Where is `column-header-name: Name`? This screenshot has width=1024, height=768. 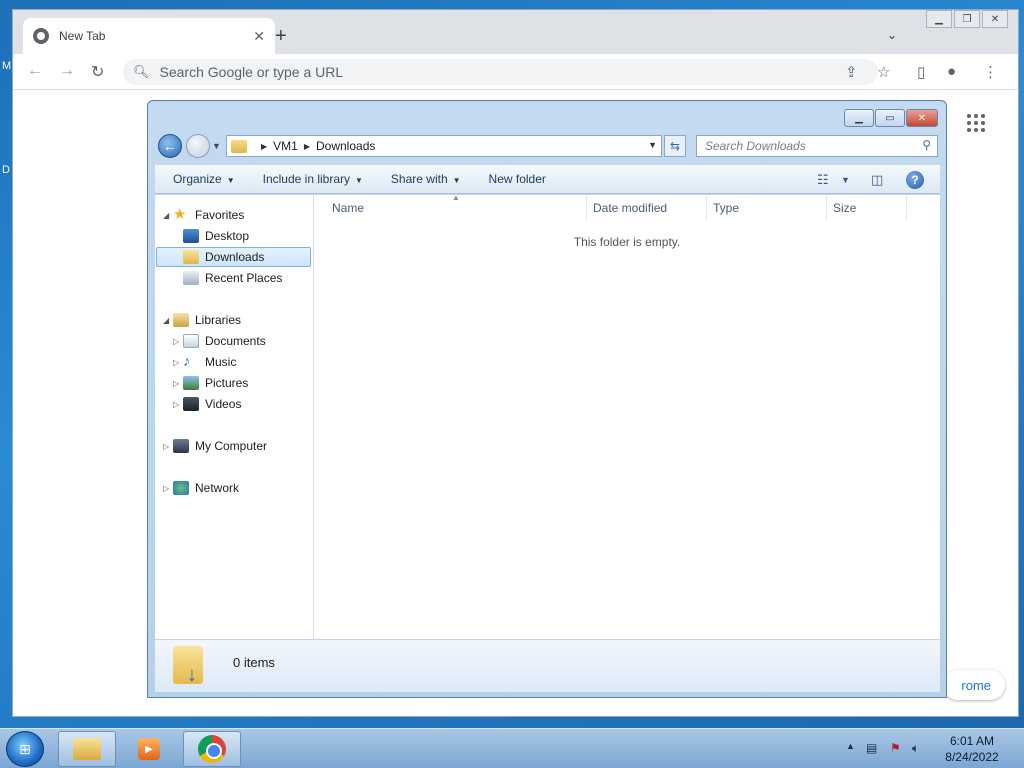
column-header-name: Name is located at coordinates (450, 208).